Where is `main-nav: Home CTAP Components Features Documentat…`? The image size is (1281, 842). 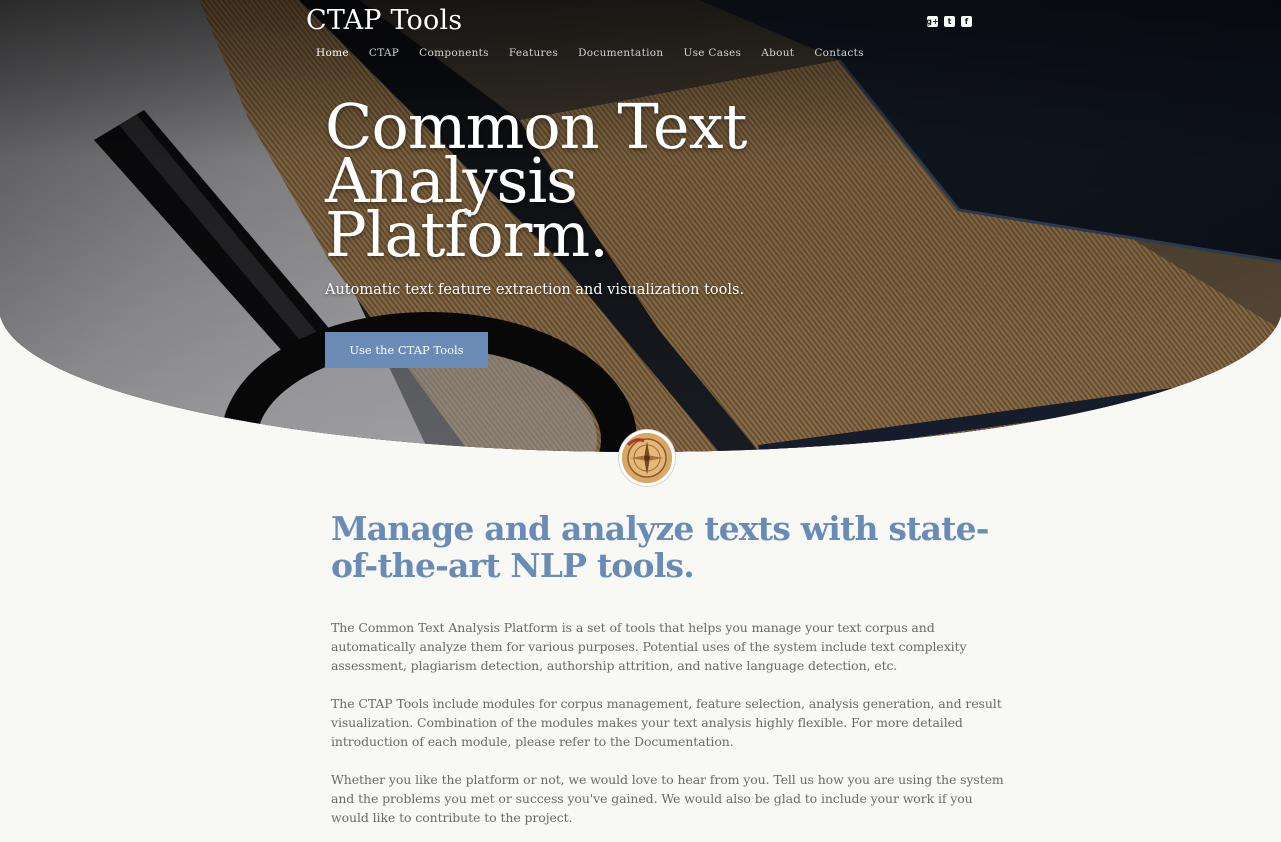
main-nav: Home CTAP Components Features Documentat… is located at coordinates (590, 53).